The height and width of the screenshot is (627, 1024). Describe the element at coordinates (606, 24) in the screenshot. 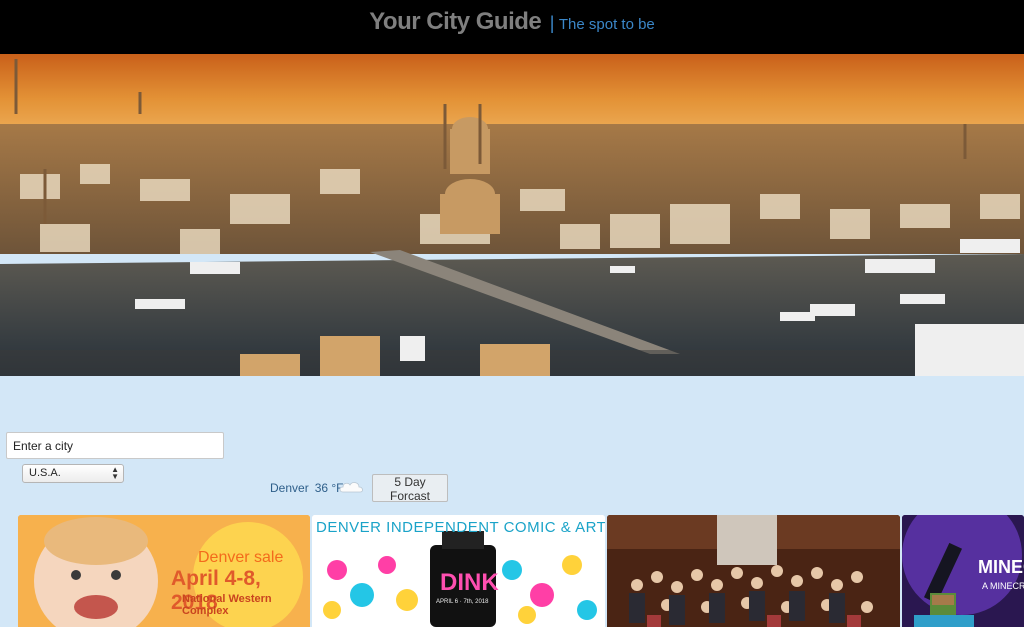

I see `site-tagline: The spot to be` at that location.